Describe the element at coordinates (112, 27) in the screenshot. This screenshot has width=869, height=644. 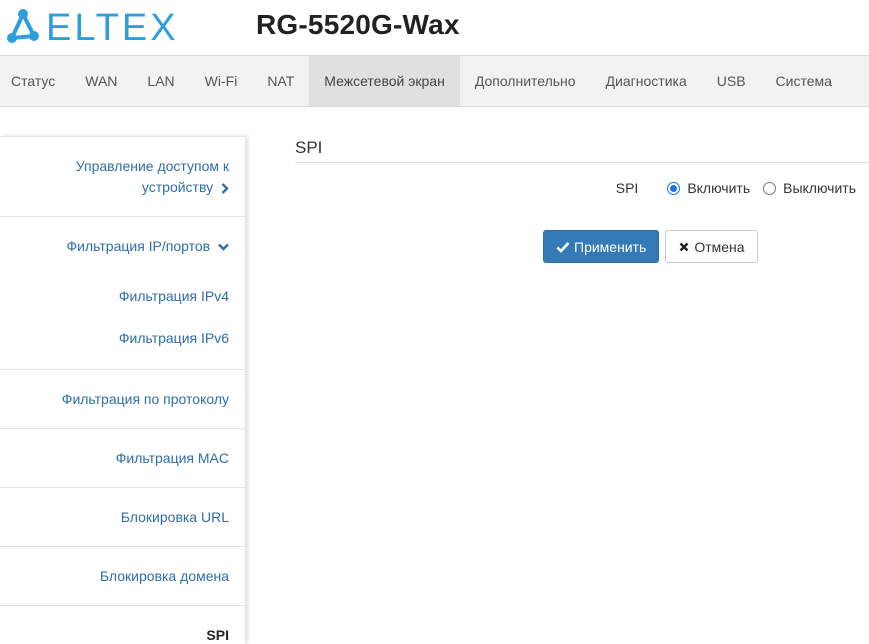
I see `svg-text: ELTEX` at that location.